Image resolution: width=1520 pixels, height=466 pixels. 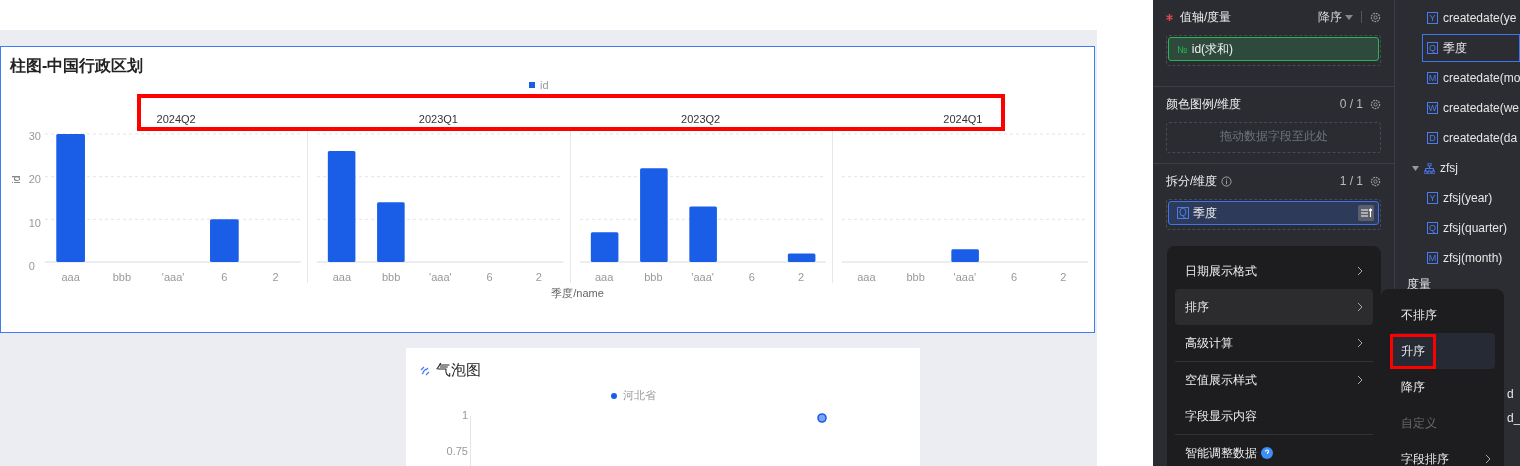 What do you see at coordinates (17, 179) in the screenshot?
I see `axis-label: id` at bounding box center [17, 179].